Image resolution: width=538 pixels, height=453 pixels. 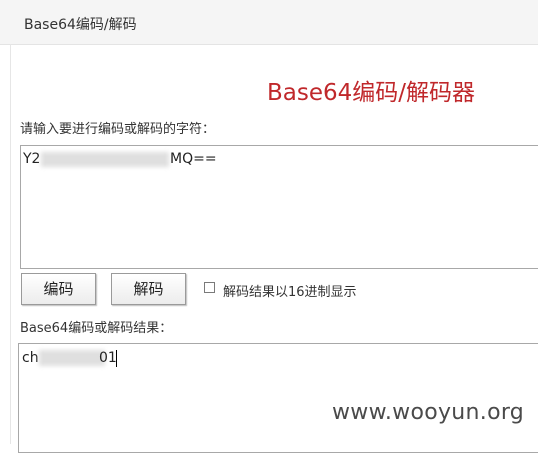 What do you see at coordinates (193, 159) in the screenshot?
I see `input-text-end: MQ==` at bounding box center [193, 159].